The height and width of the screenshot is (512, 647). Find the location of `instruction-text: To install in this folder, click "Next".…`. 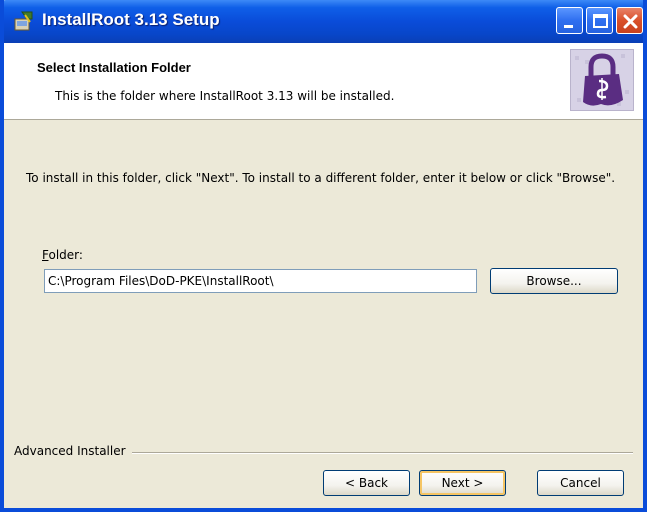

instruction-text: To install in this folder, click "Next".… is located at coordinates (321, 178).